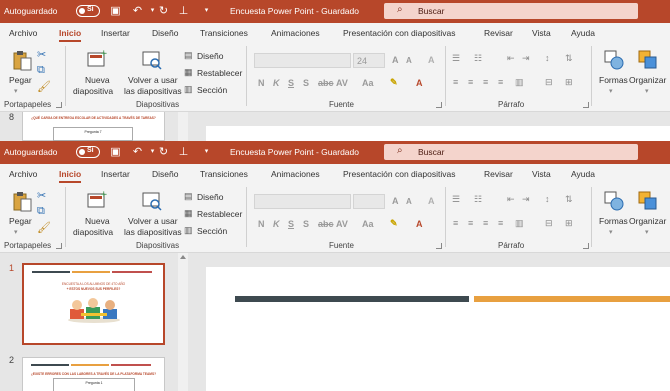  What do you see at coordinates (212, 90) in the screenshot?
I see `section-button: Sección` at bounding box center [212, 90].